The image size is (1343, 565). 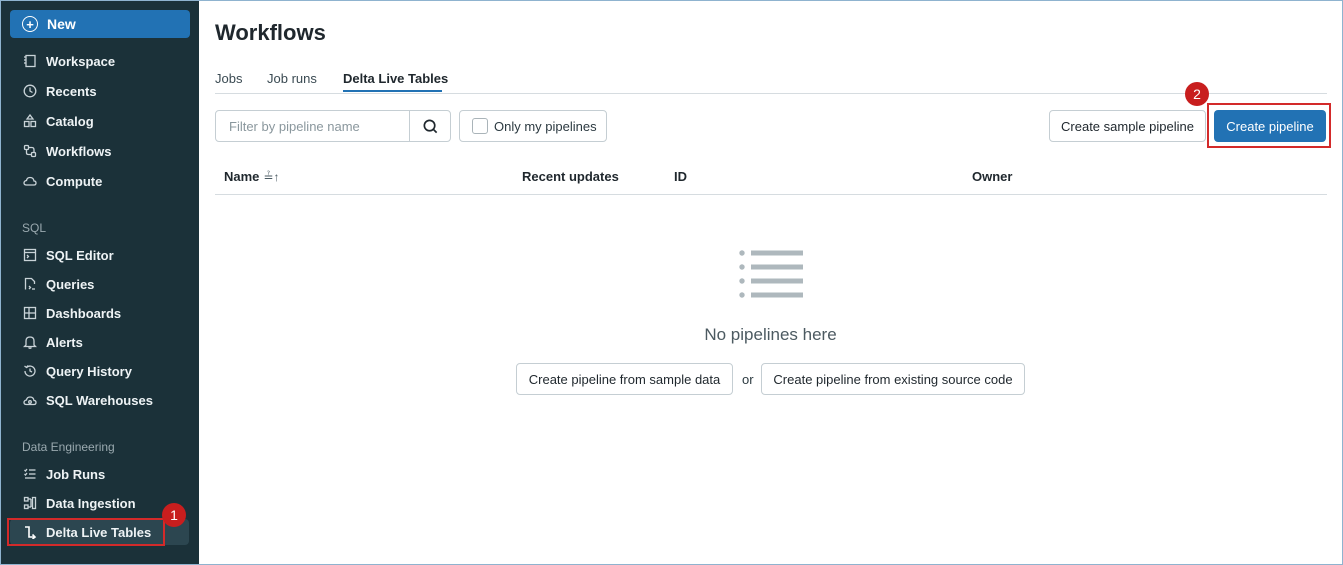 I want to click on sidebar-item-query-history: Query History, so click(x=100, y=371).